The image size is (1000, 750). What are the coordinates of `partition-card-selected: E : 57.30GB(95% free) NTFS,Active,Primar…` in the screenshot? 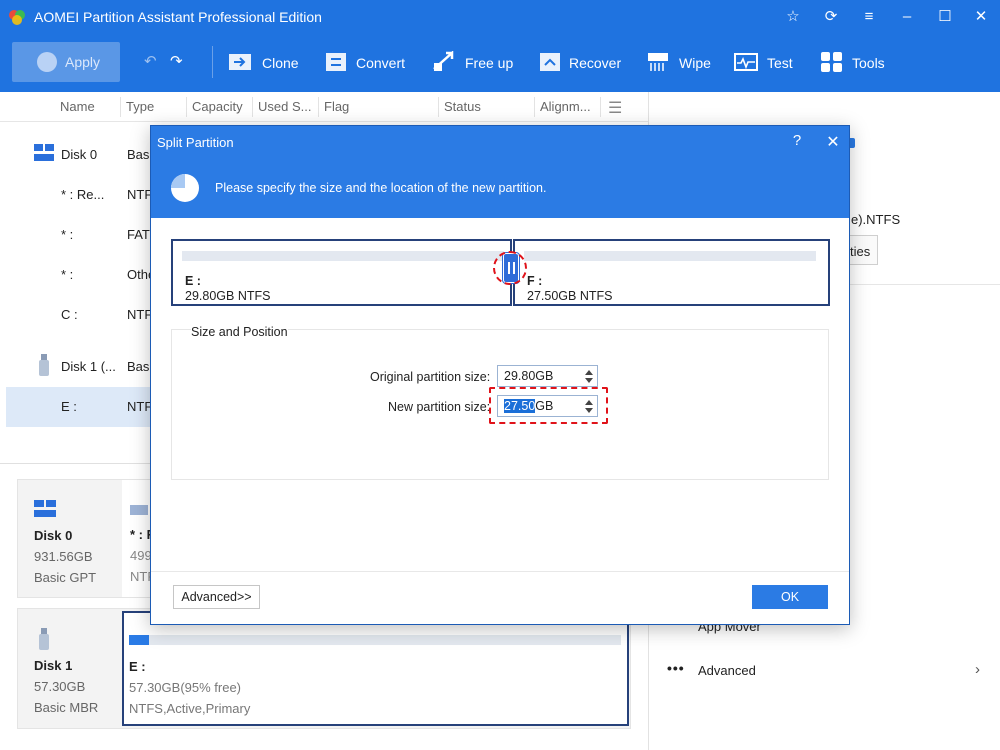 It's located at (375, 668).